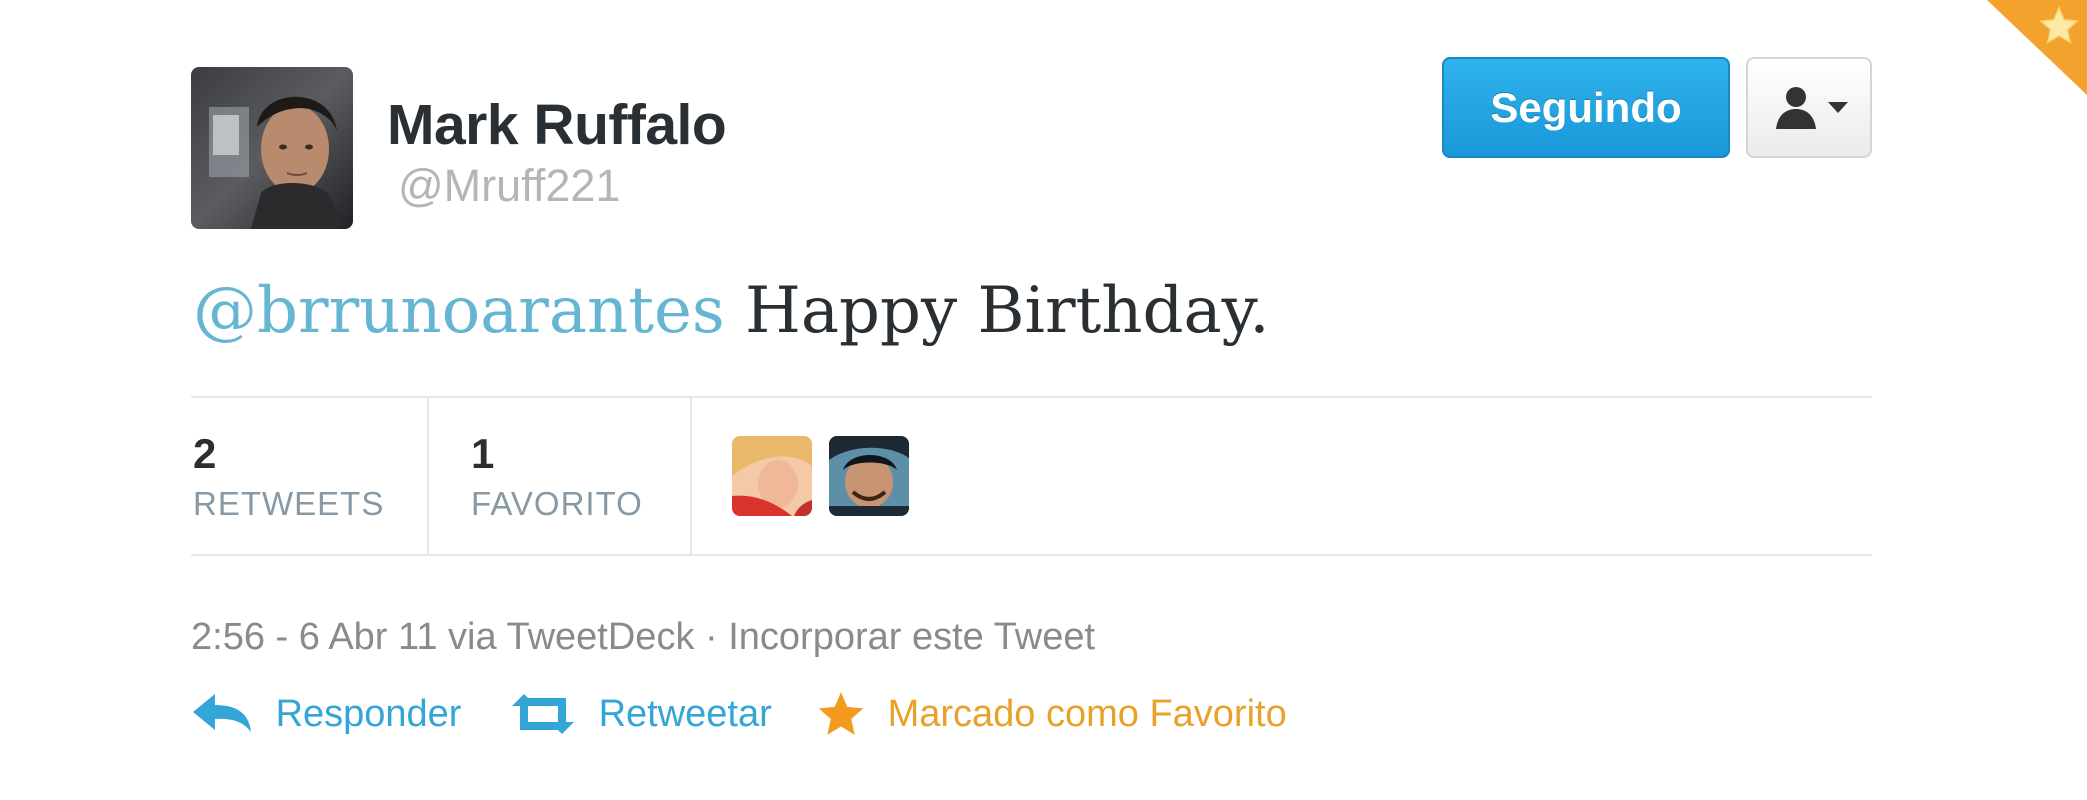  Describe the element at coordinates (472, 637) in the screenshot. I see `via-text: via` at that location.